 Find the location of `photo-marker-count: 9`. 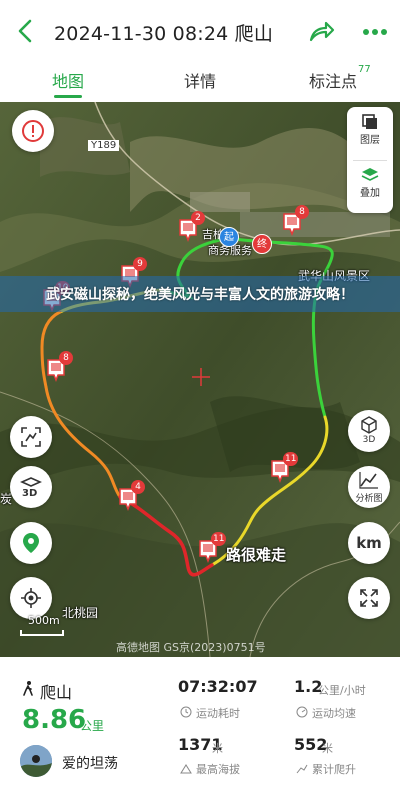

photo-marker-count: 9 is located at coordinates (140, 264).